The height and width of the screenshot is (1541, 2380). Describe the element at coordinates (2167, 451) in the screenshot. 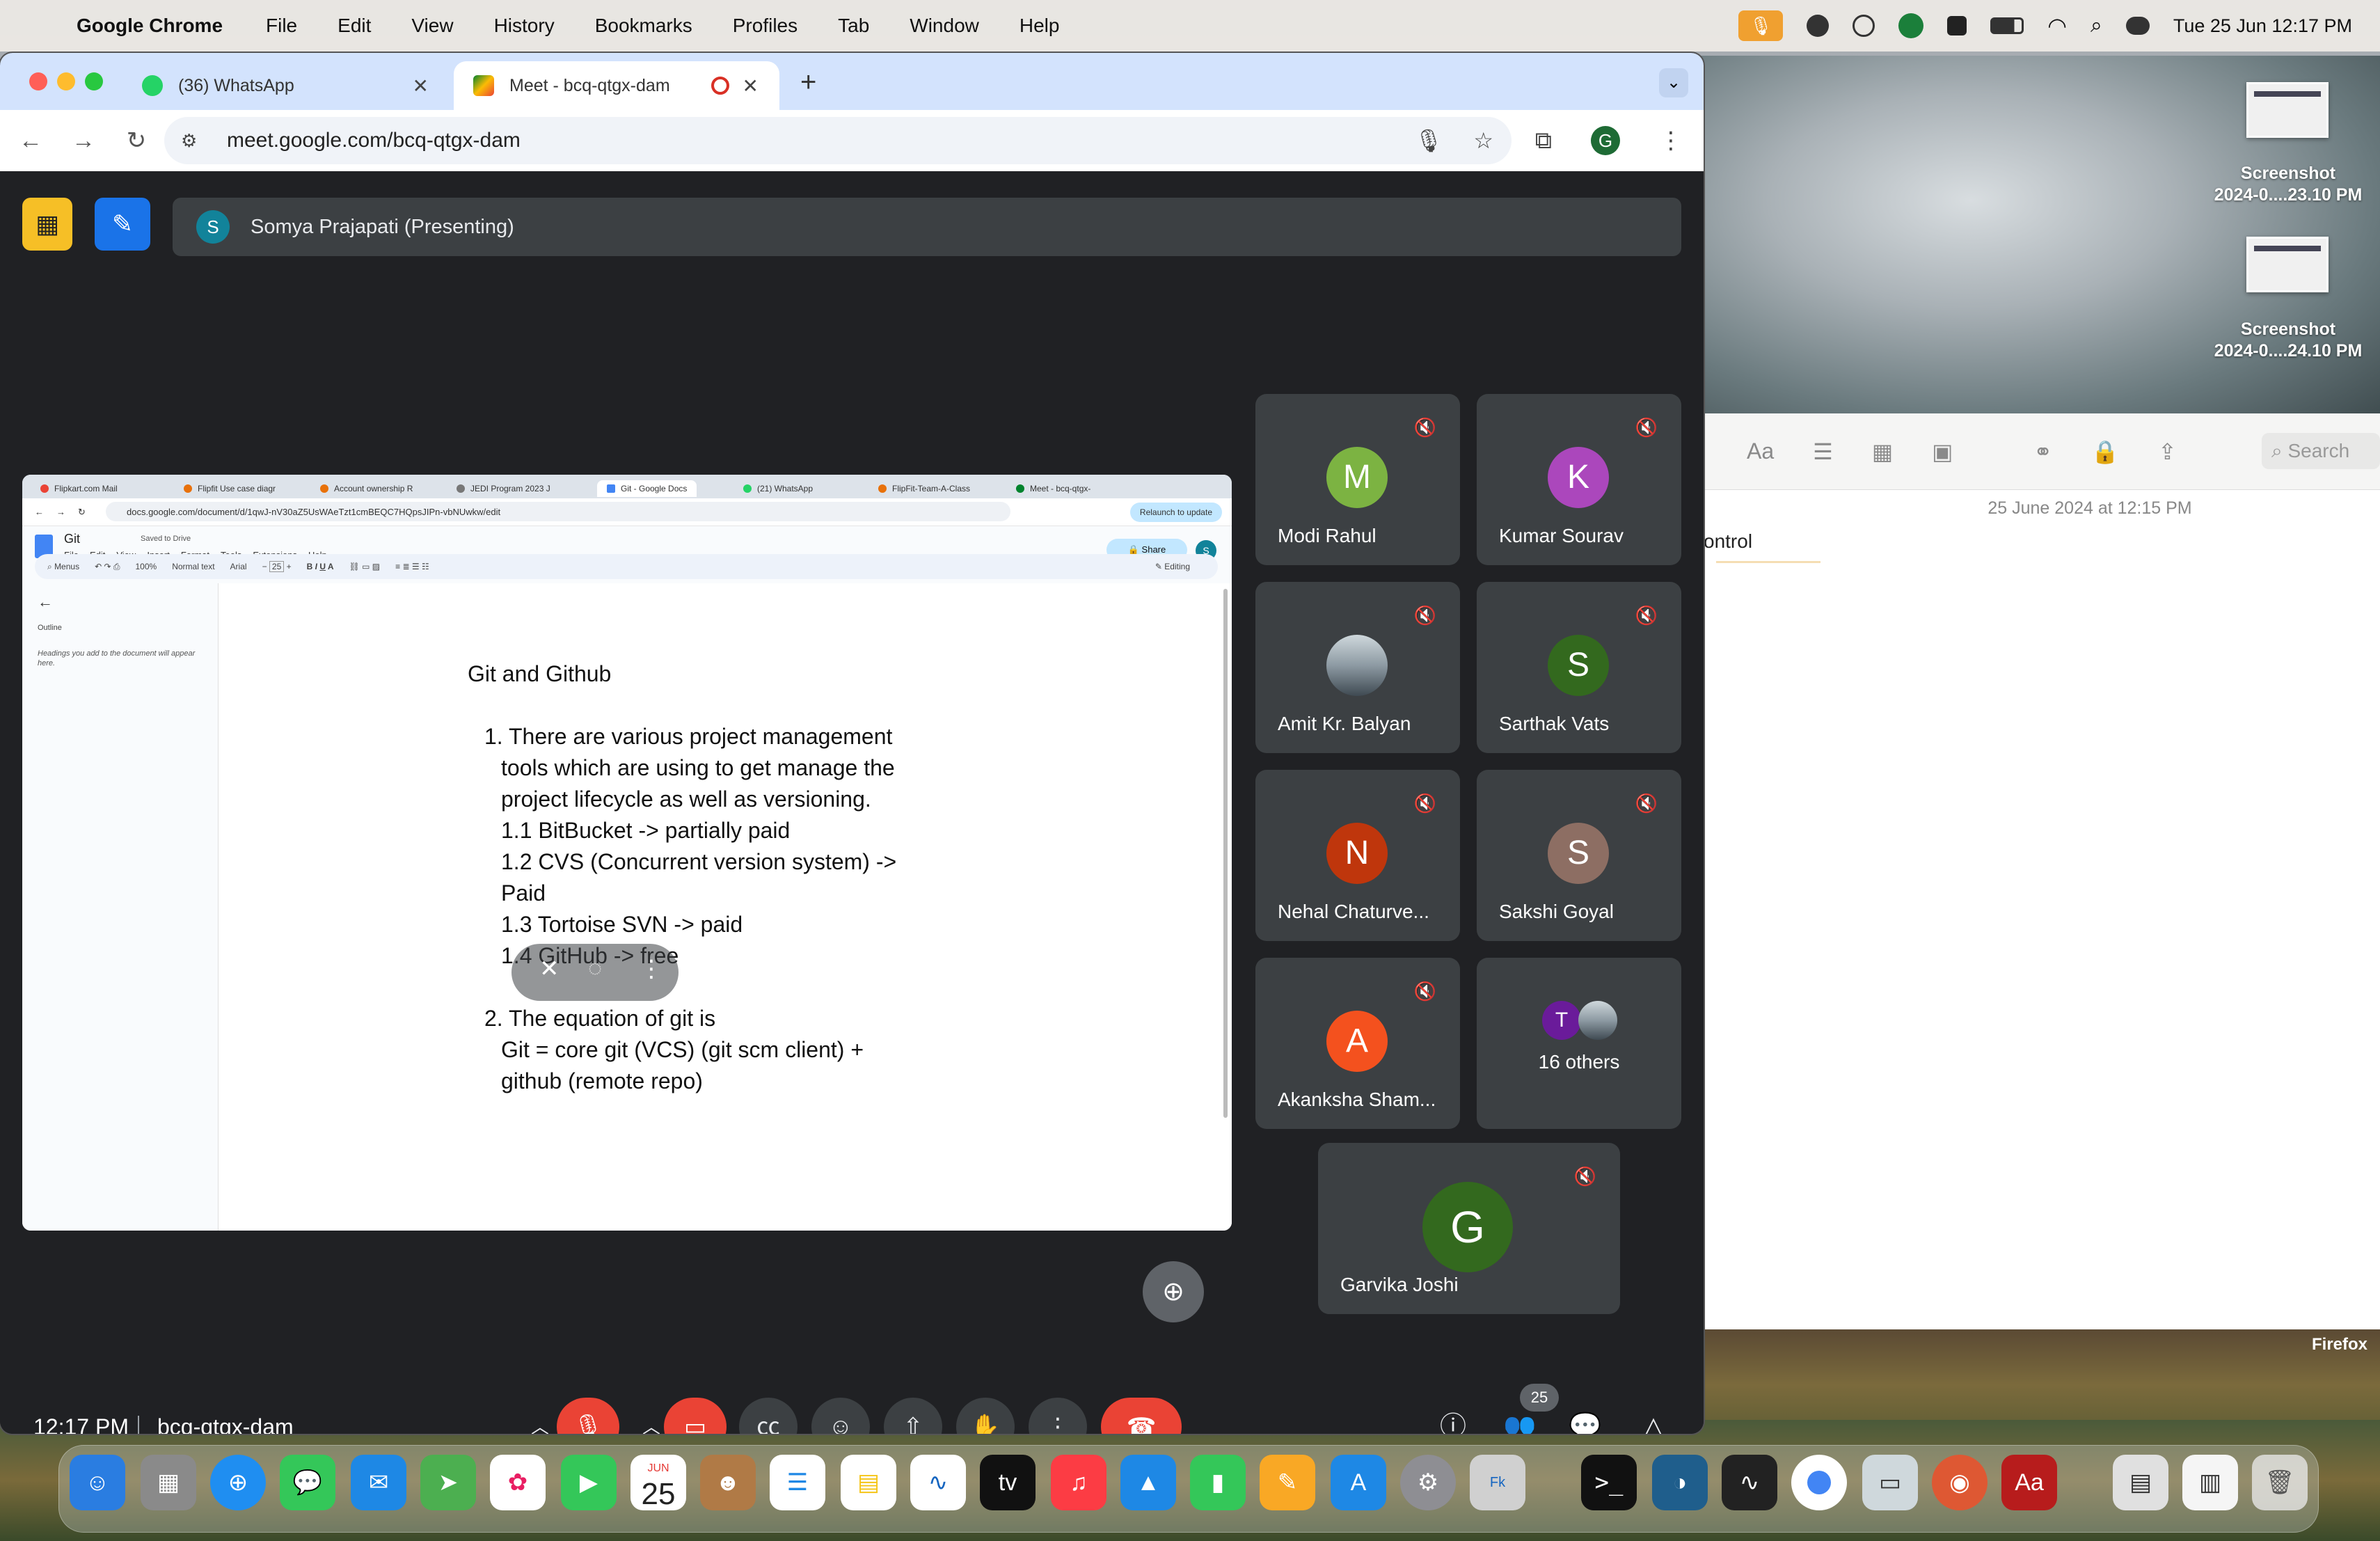

I see `share-icon: ⇪` at that location.